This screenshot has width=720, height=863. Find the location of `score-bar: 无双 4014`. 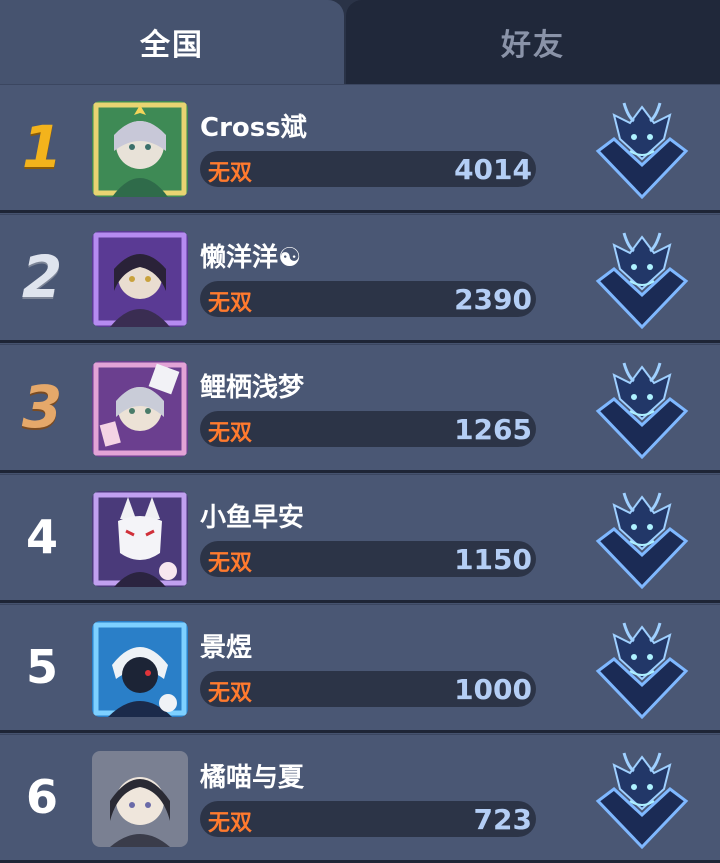

score-bar: 无双 4014 is located at coordinates (368, 169).